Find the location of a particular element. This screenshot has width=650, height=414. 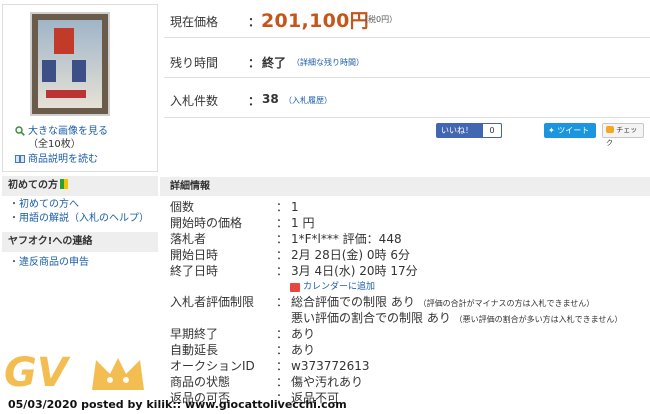

detail-row-early-end: 早期終了：あり is located at coordinates (243, 334).